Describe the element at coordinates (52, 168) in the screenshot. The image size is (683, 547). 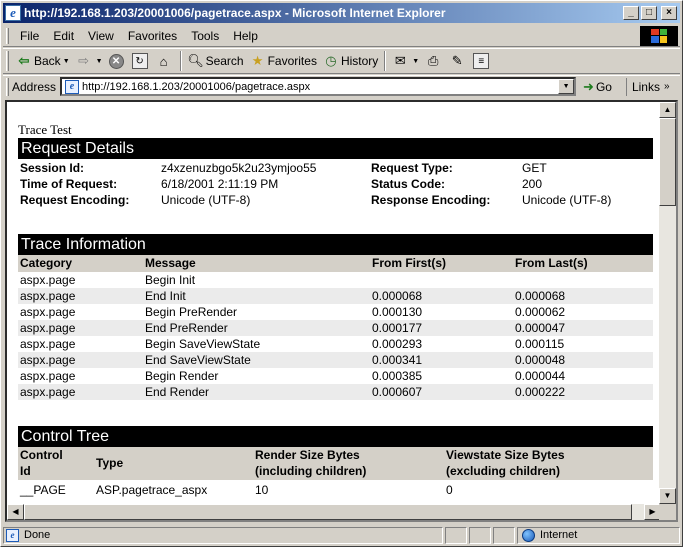
I see `session-id-label: Session Id:` at that location.